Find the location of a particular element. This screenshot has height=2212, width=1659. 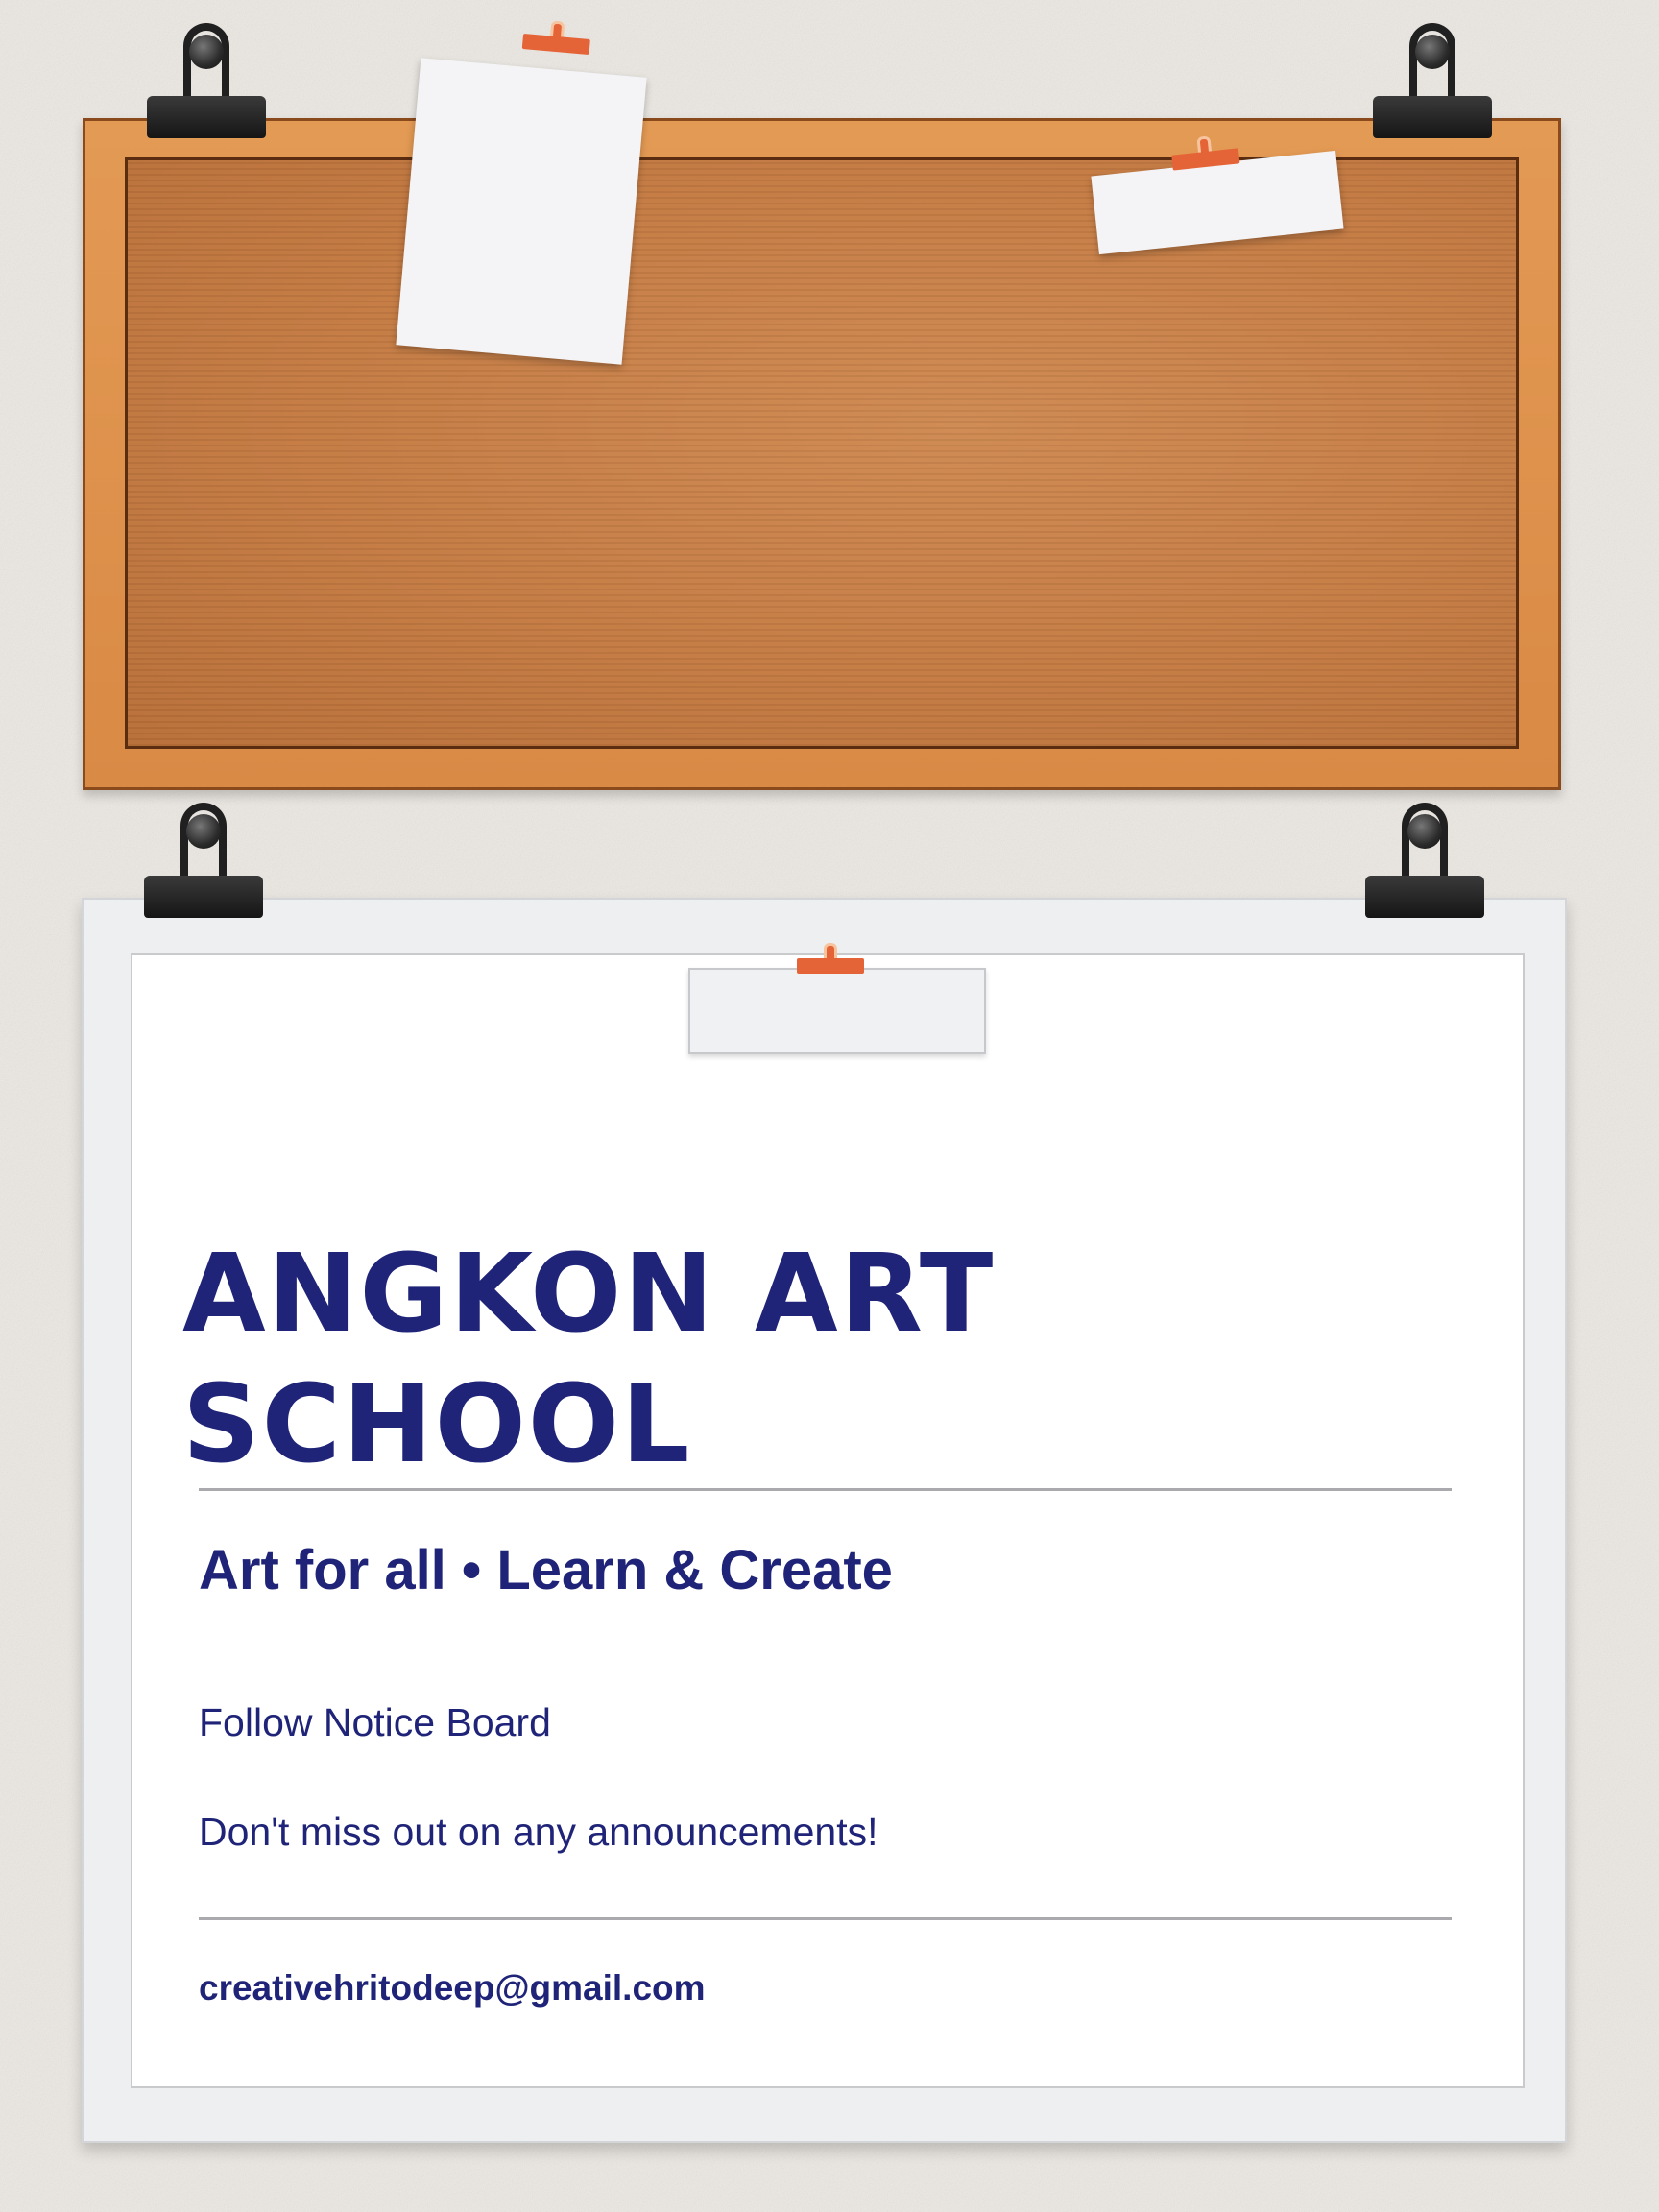

follow-line: Follow Notice Board is located at coordinates (375, 1722).